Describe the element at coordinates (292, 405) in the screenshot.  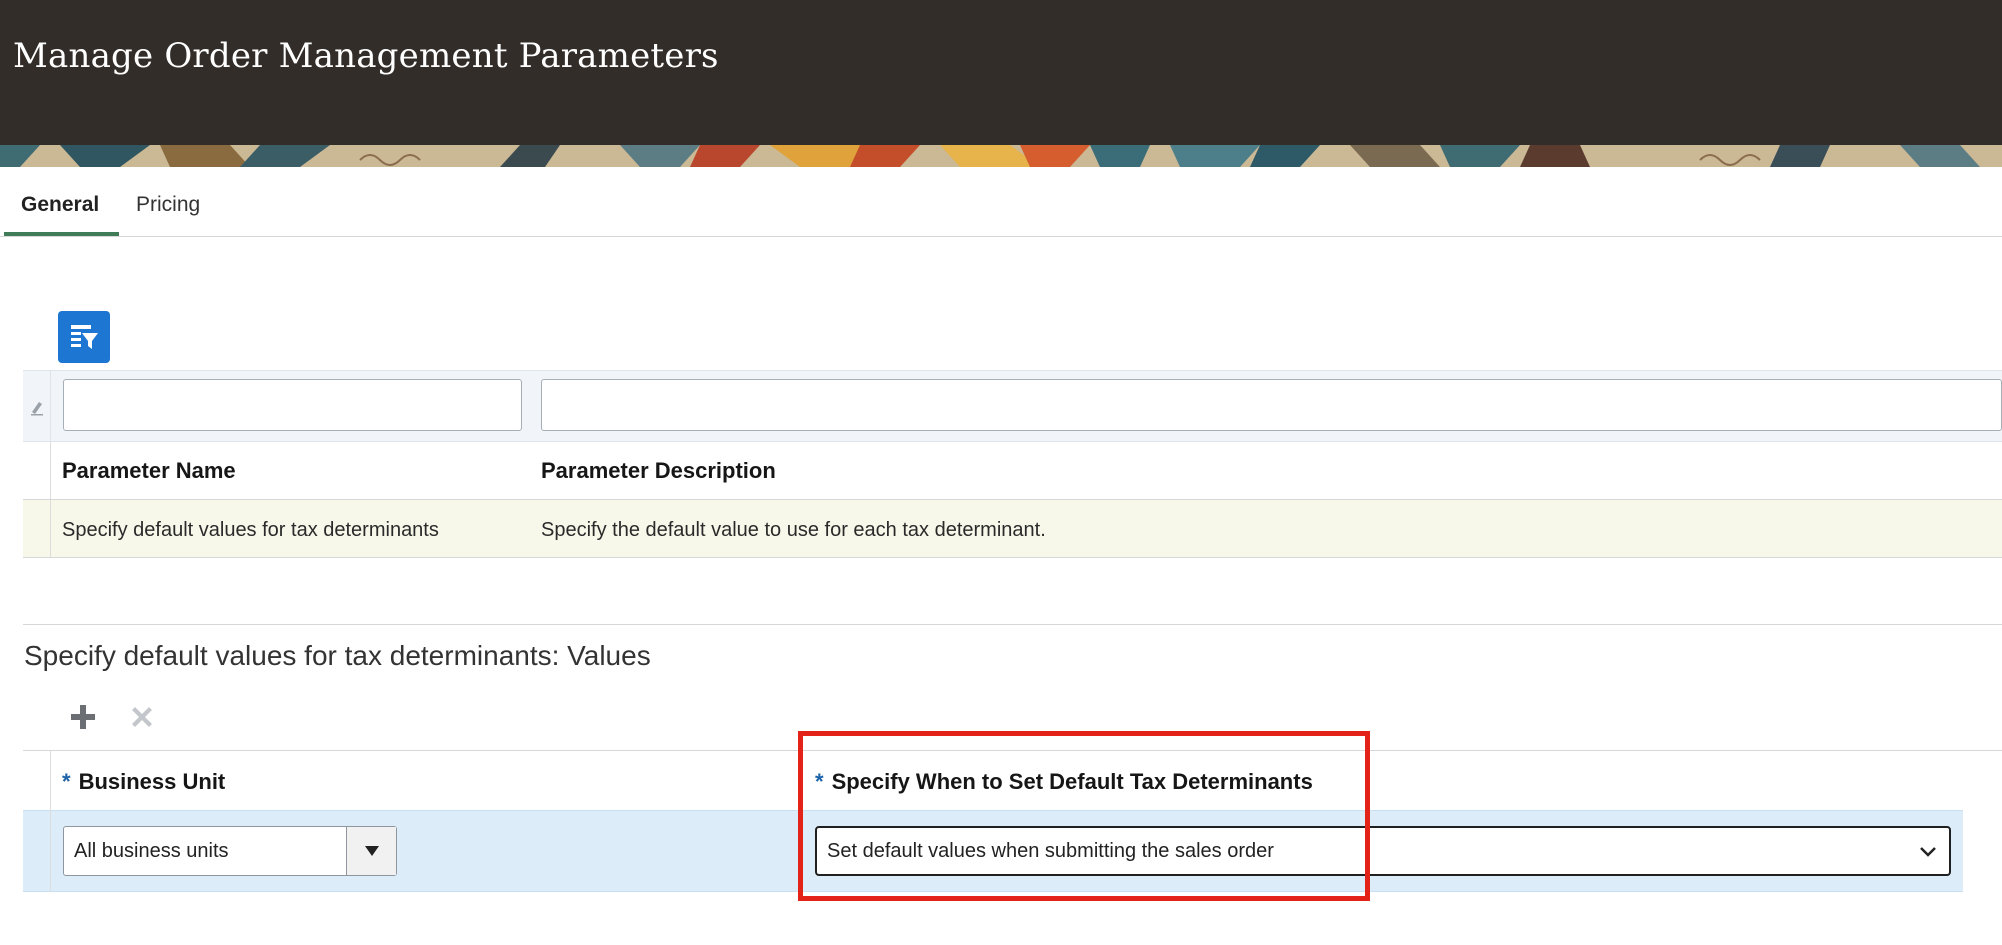
I see `parameter-name-filter-input` at that location.